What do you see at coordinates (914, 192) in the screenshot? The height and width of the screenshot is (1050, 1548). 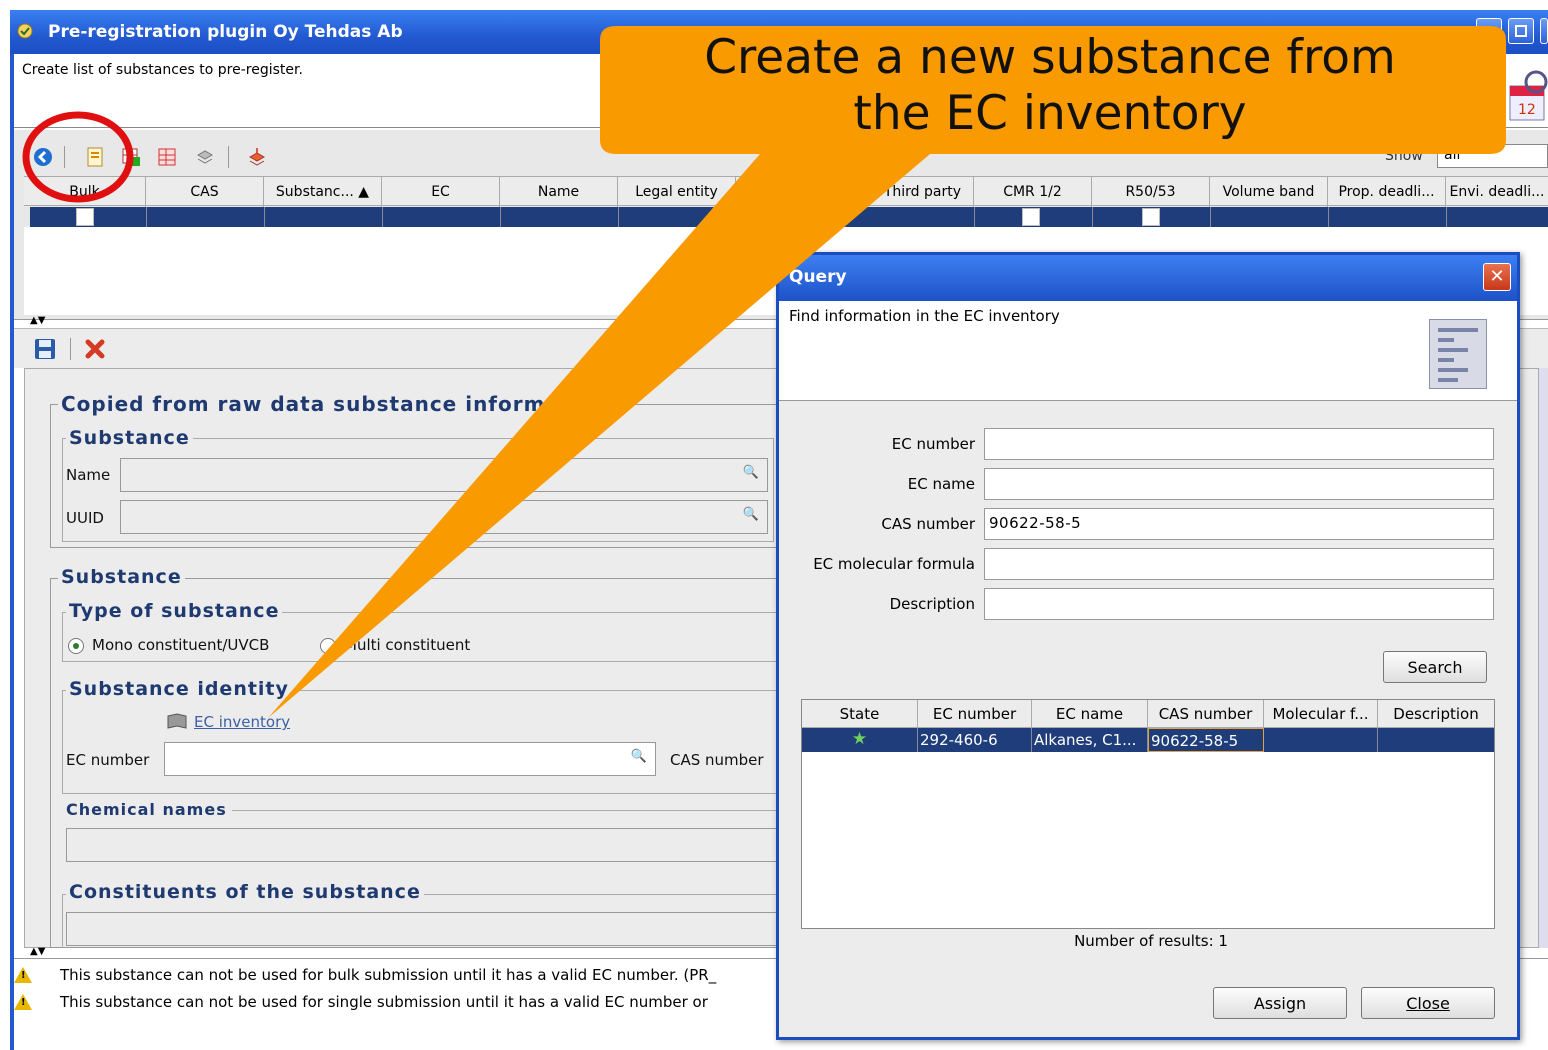 I see `column-header-third-party: Third party` at bounding box center [914, 192].